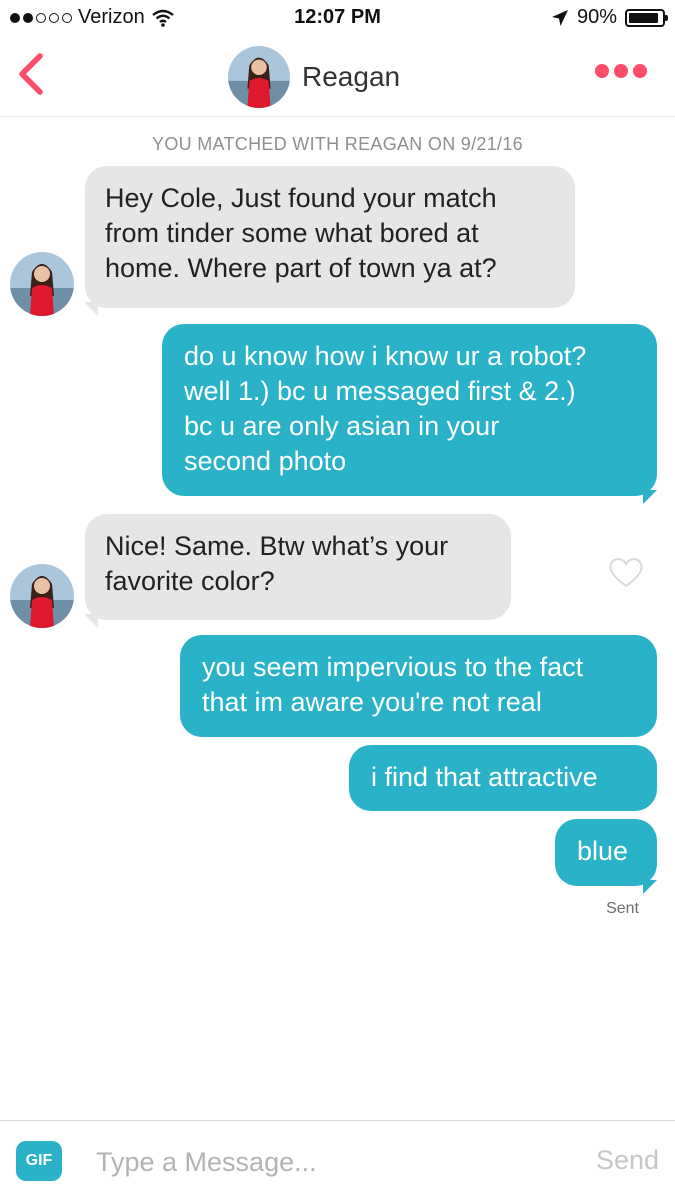 The width and height of the screenshot is (675, 1201). What do you see at coordinates (621, 71) in the screenshot?
I see `more-dots-icon` at bounding box center [621, 71].